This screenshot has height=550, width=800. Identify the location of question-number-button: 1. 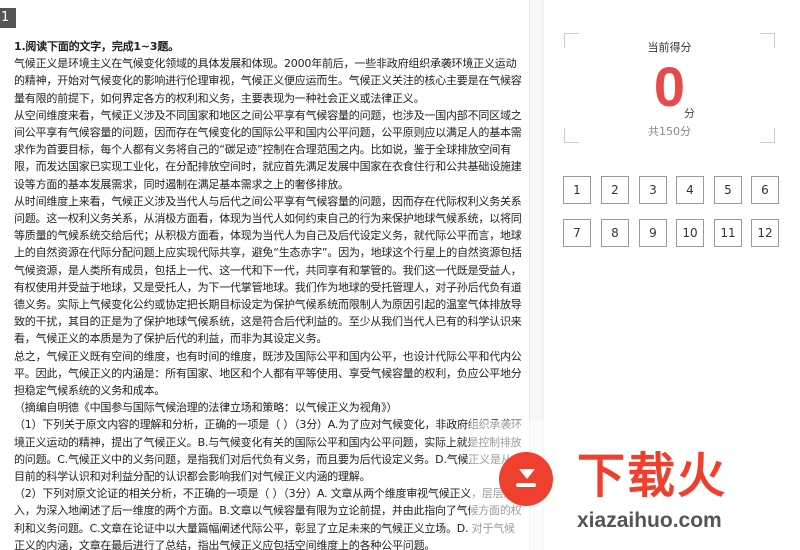
(577, 190).